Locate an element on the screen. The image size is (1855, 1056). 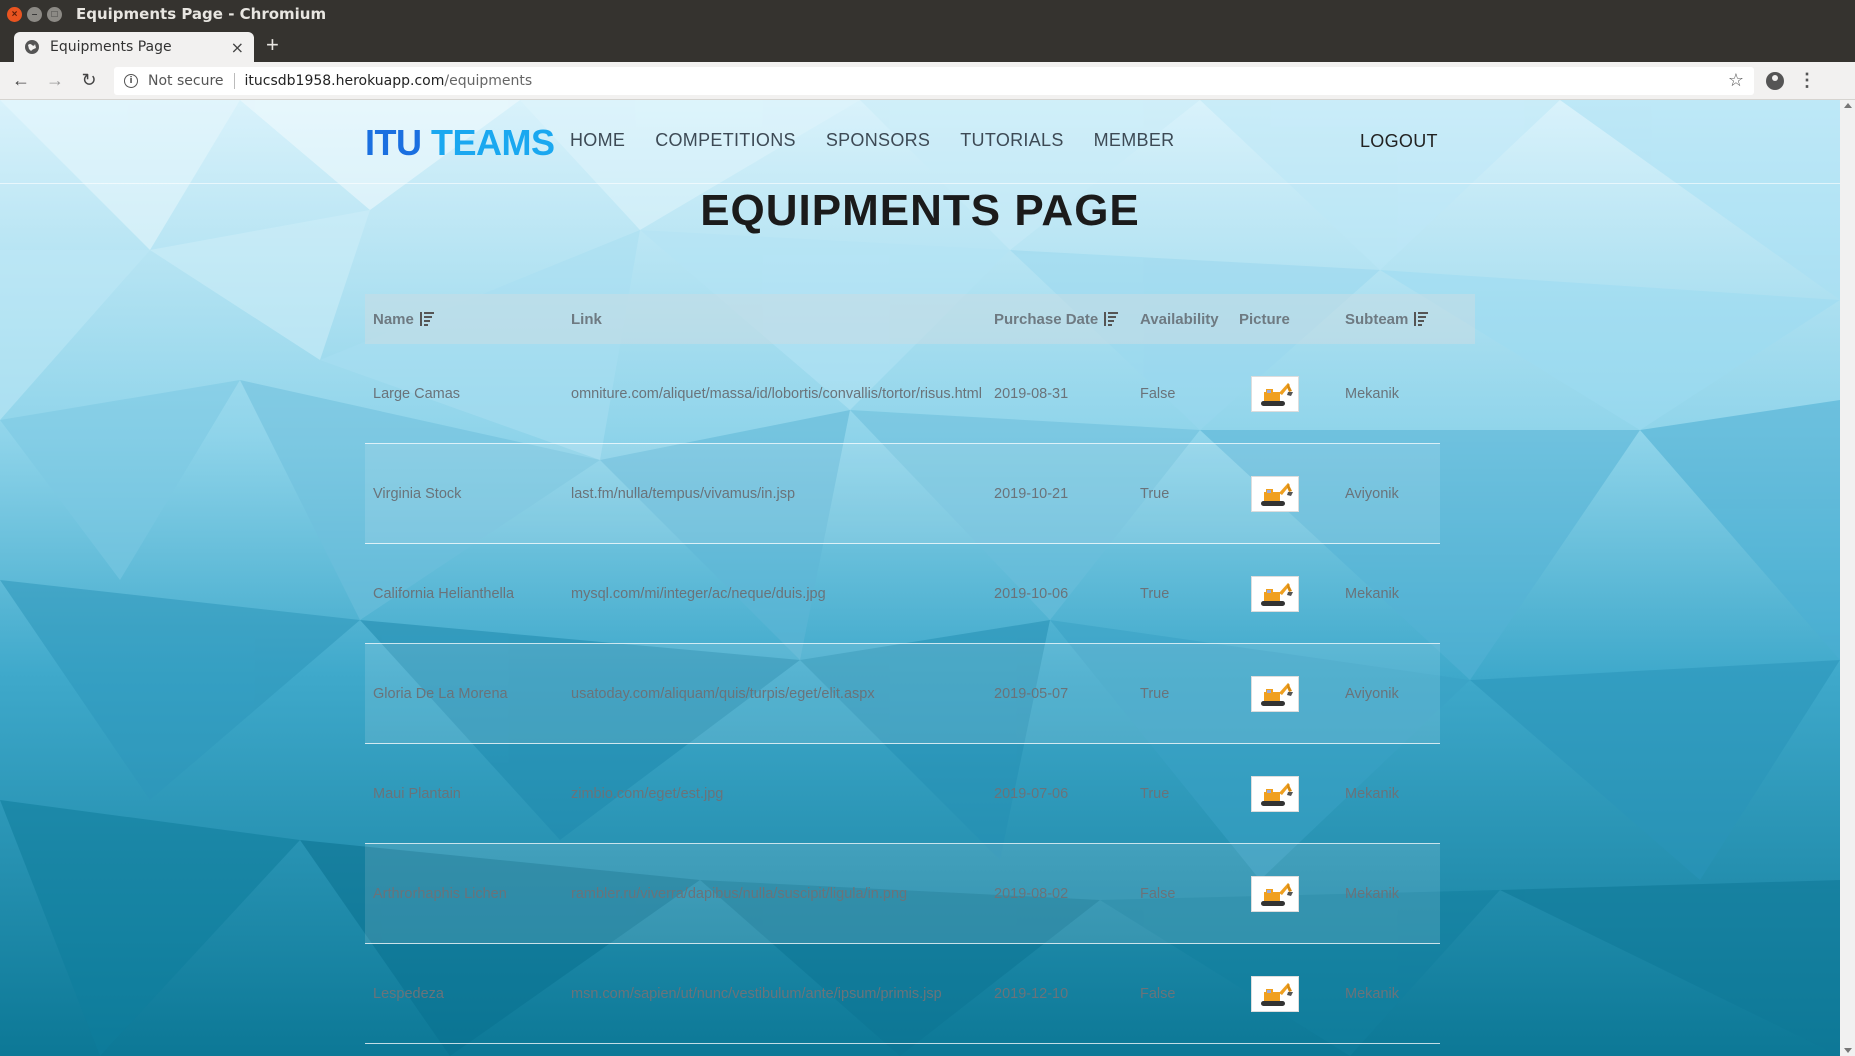
omnibox-separator is located at coordinates (234, 80).